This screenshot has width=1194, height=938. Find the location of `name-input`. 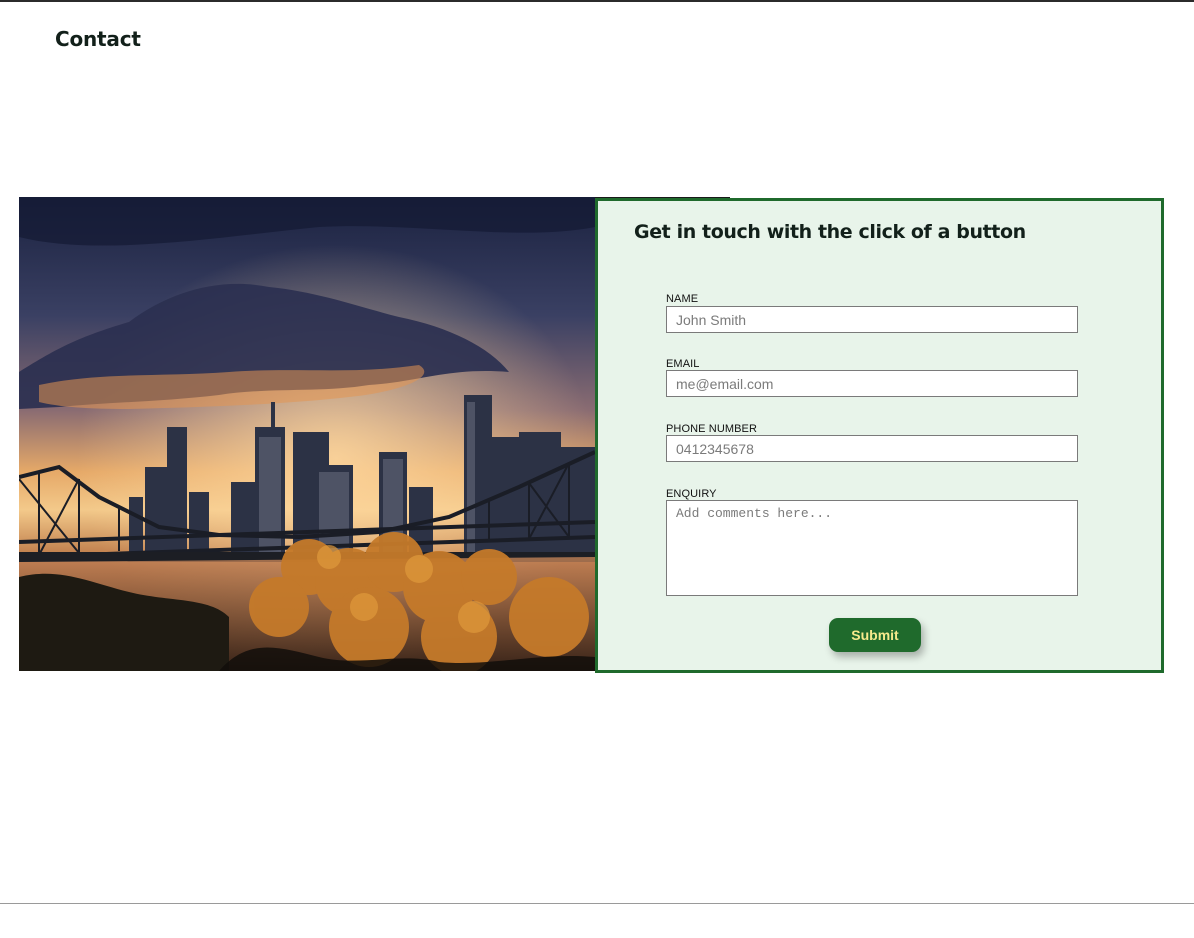

name-input is located at coordinates (872, 319).